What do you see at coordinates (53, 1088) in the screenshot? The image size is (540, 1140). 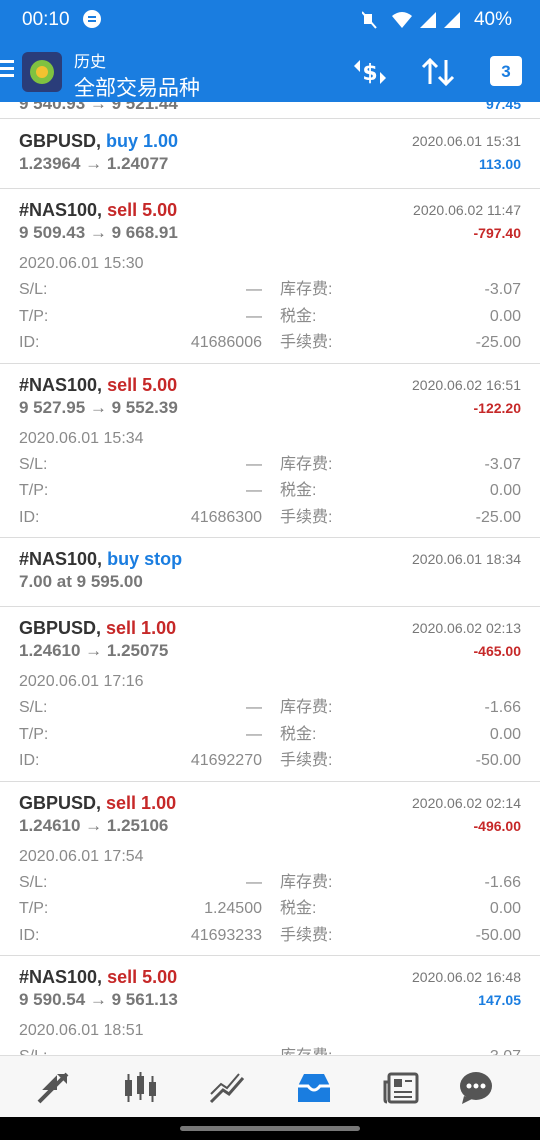 I see `quotes-icon` at bounding box center [53, 1088].